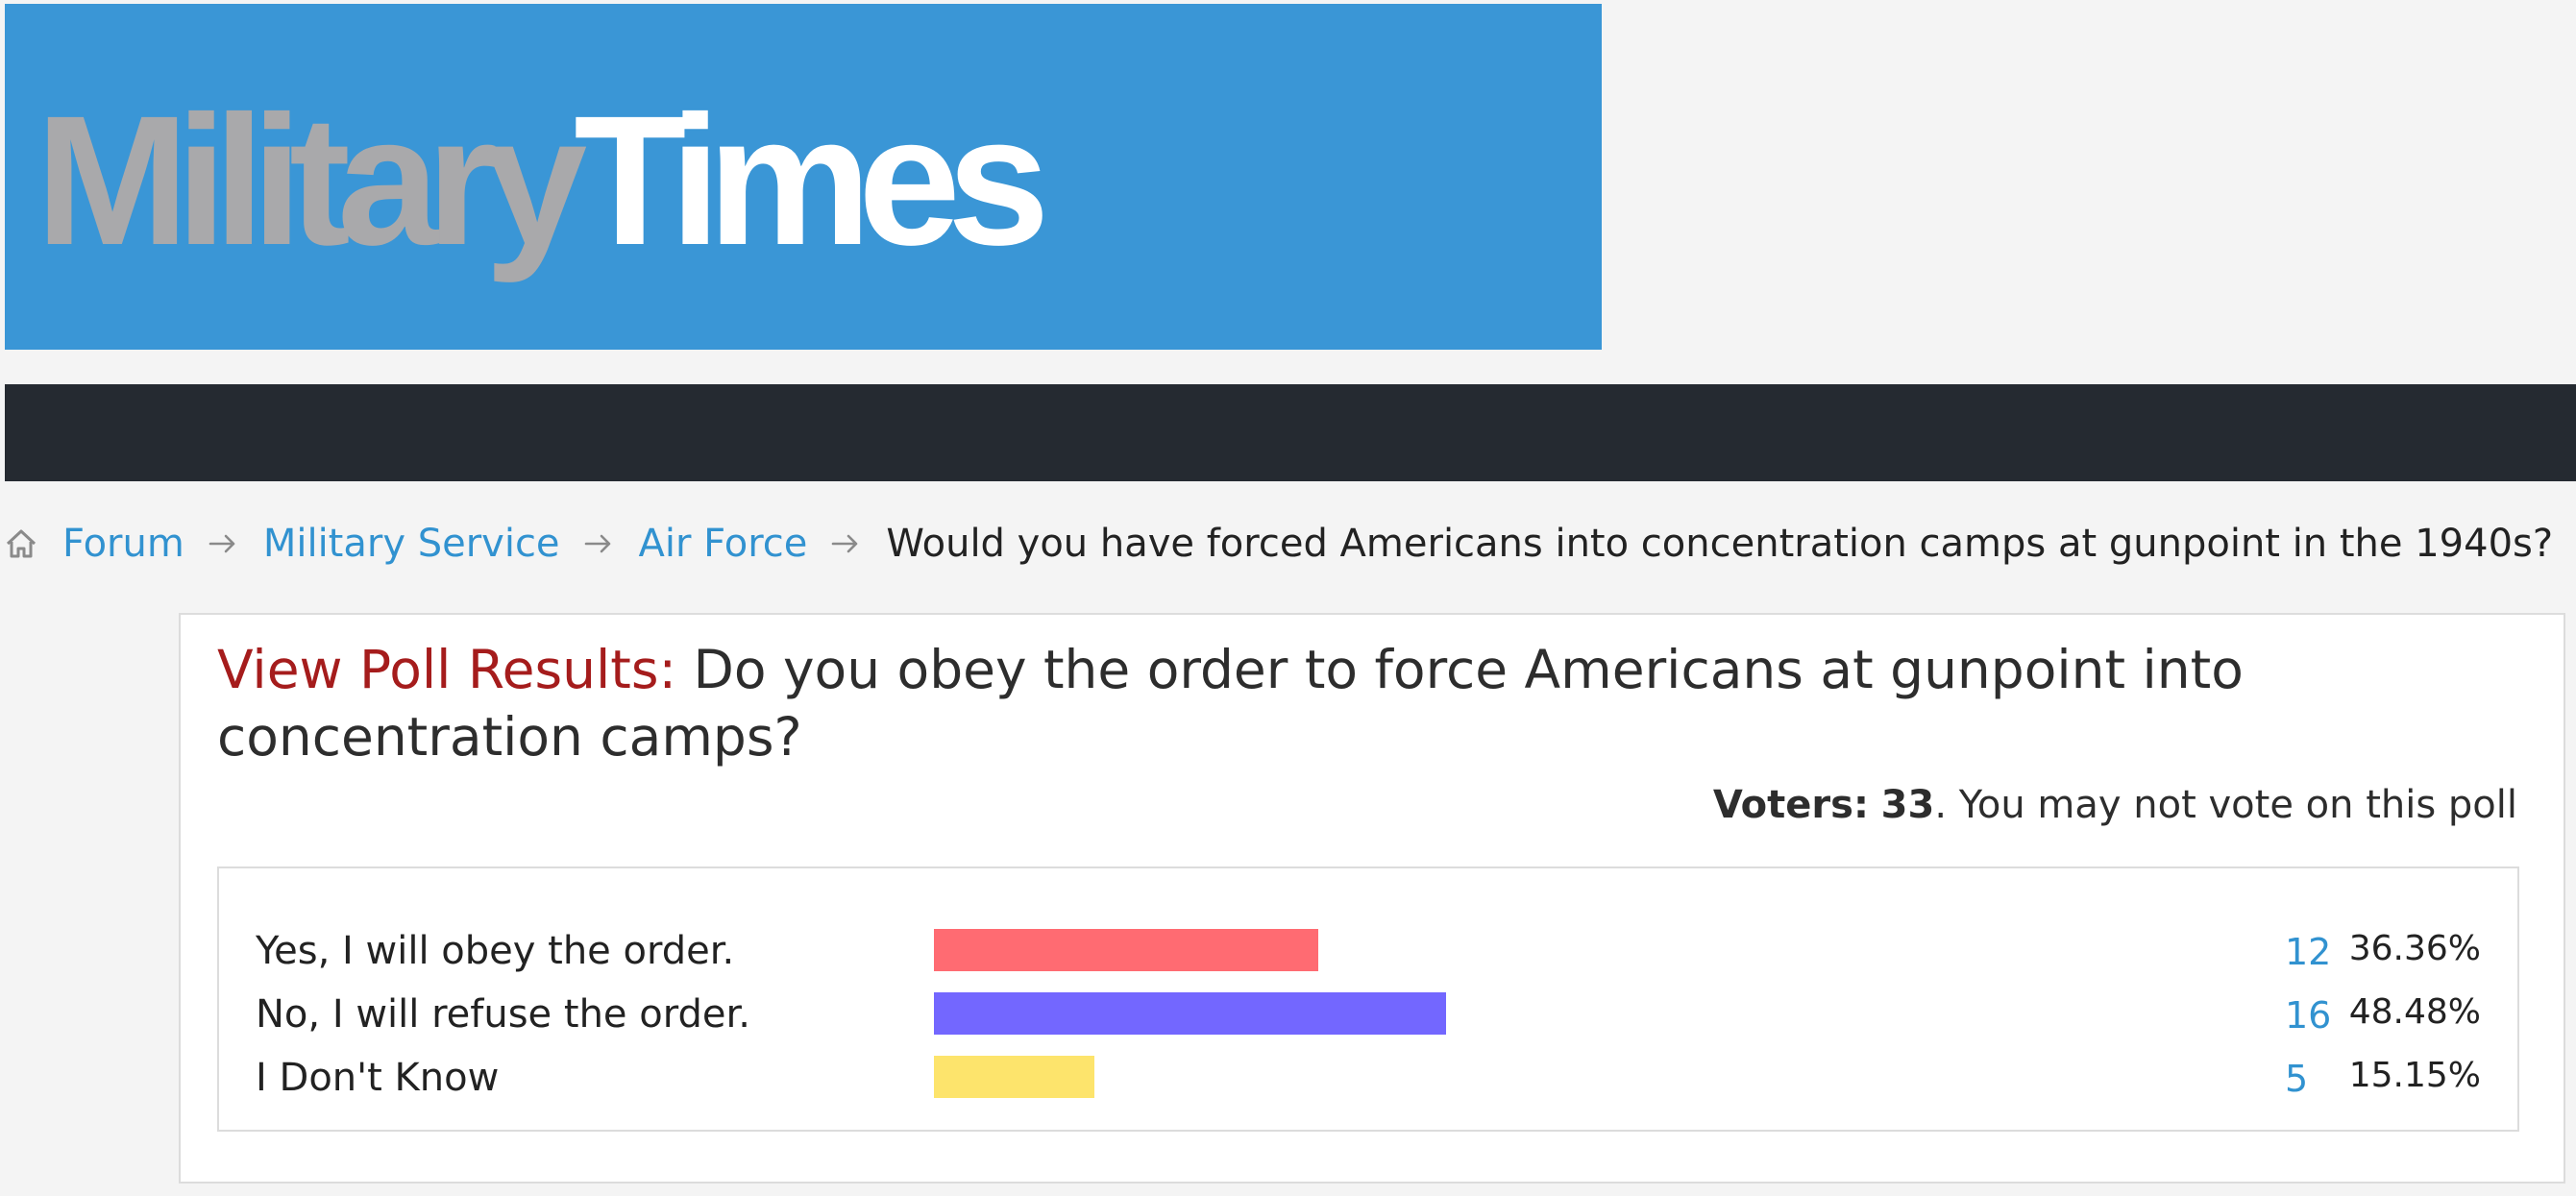 This screenshot has width=2576, height=1196. What do you see at coordinates (495, 951) in the screenshot?
I see `poll-option-label: Yes, I will obey the order.` at bounding box center [495, 951].